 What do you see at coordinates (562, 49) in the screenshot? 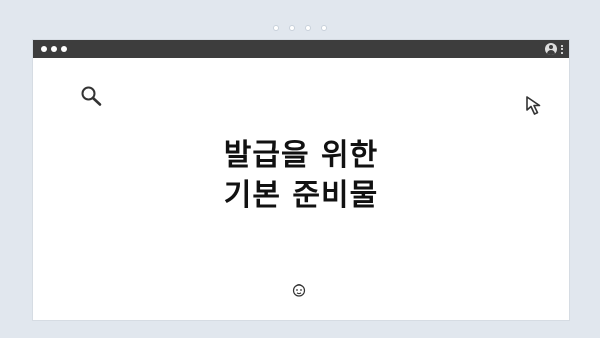
I see `kebab-menu-icon` at bounding box center [562, 49].